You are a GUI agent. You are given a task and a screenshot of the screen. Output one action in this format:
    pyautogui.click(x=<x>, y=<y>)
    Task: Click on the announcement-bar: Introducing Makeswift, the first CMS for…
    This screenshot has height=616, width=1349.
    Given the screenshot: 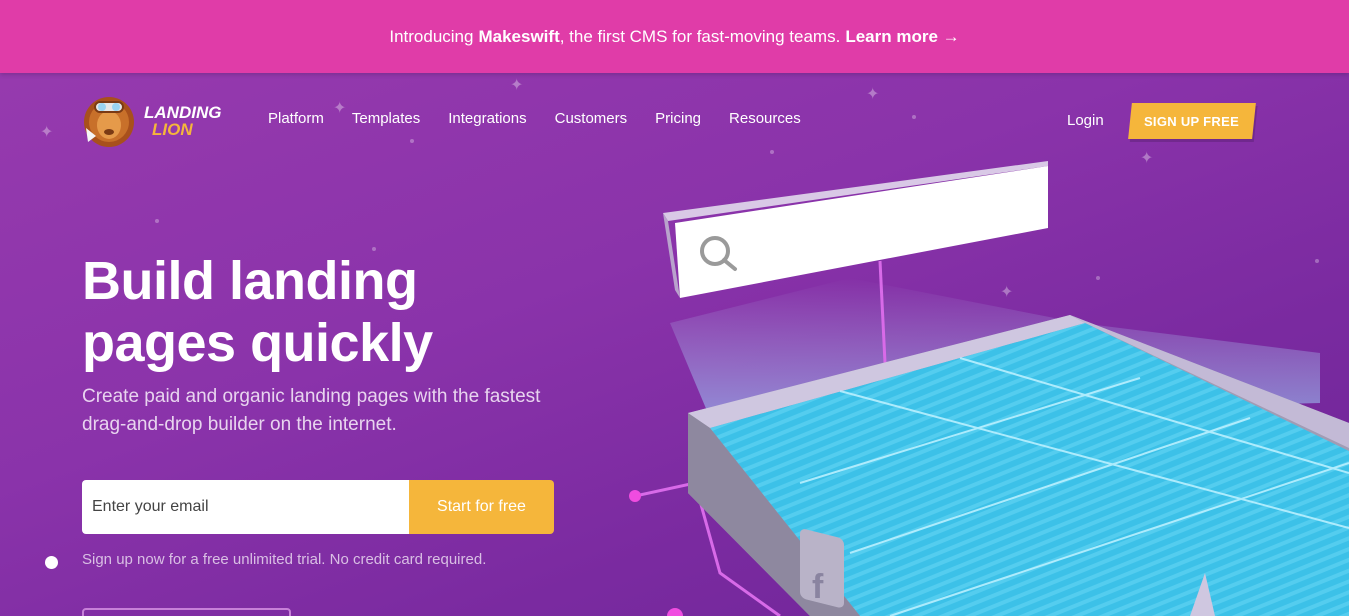 What is the action you would take?
    pyautogui.click(x=674, y=36)
    